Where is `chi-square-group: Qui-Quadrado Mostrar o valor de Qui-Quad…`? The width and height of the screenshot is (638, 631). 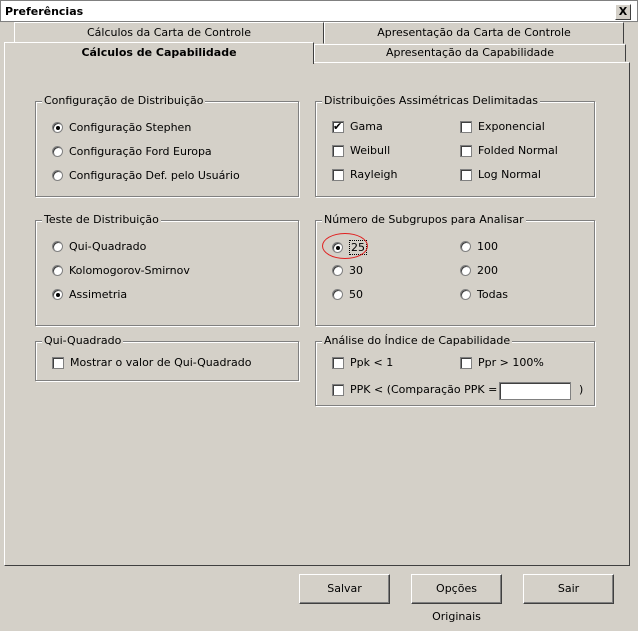 chi-square-group: Qui-Quadrado Mostrar o valor de Qui-Quad… is located at coordinates (167, 357).